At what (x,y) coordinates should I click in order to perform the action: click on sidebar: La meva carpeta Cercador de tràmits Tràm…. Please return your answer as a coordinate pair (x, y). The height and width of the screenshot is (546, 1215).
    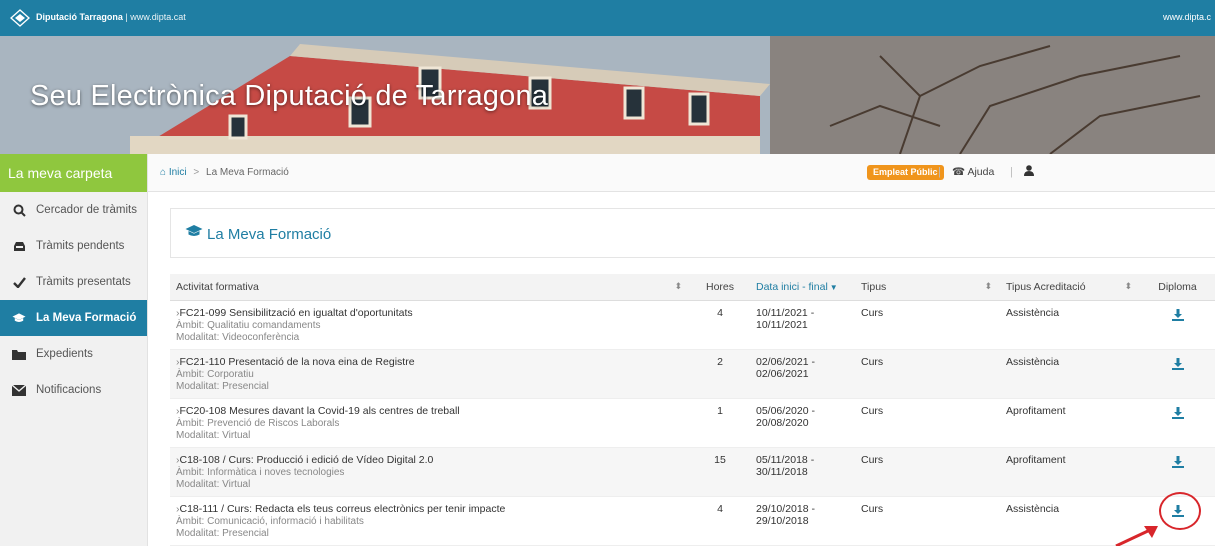
    Looking at the image, I should click on (74, 350).